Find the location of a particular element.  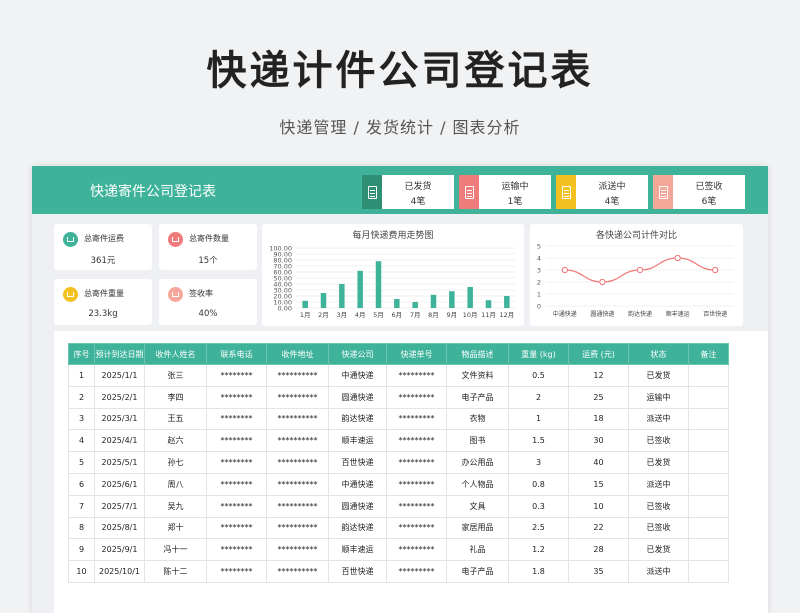

table-cell: 吴九 is located at coordinates (175, 506).